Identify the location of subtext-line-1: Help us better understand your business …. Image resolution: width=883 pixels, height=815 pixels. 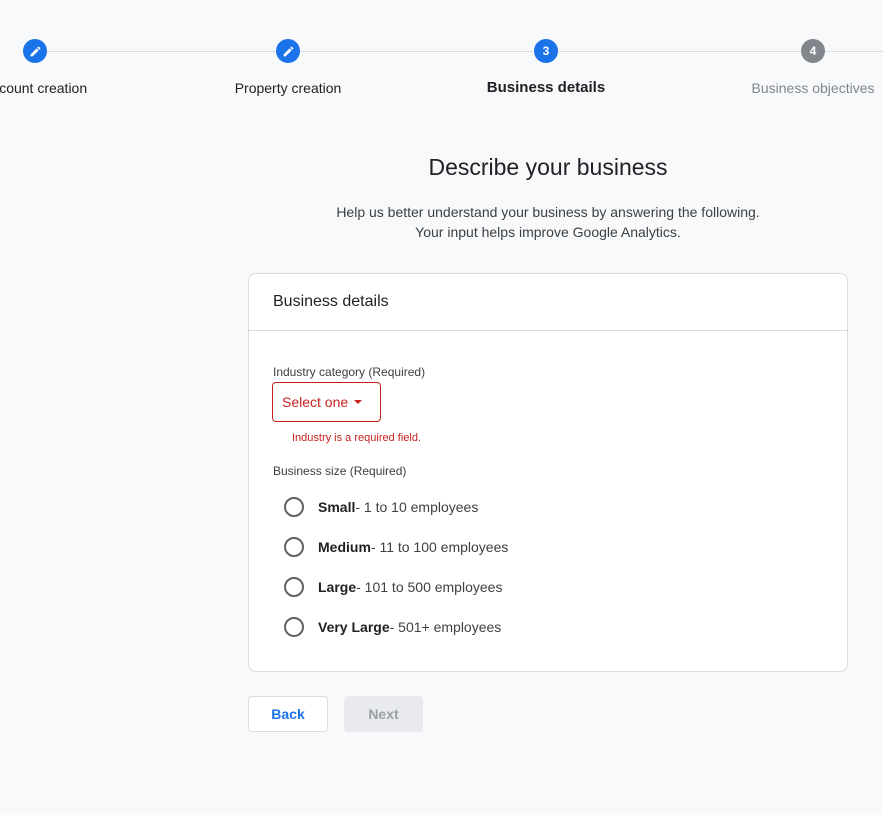
(548, 212).